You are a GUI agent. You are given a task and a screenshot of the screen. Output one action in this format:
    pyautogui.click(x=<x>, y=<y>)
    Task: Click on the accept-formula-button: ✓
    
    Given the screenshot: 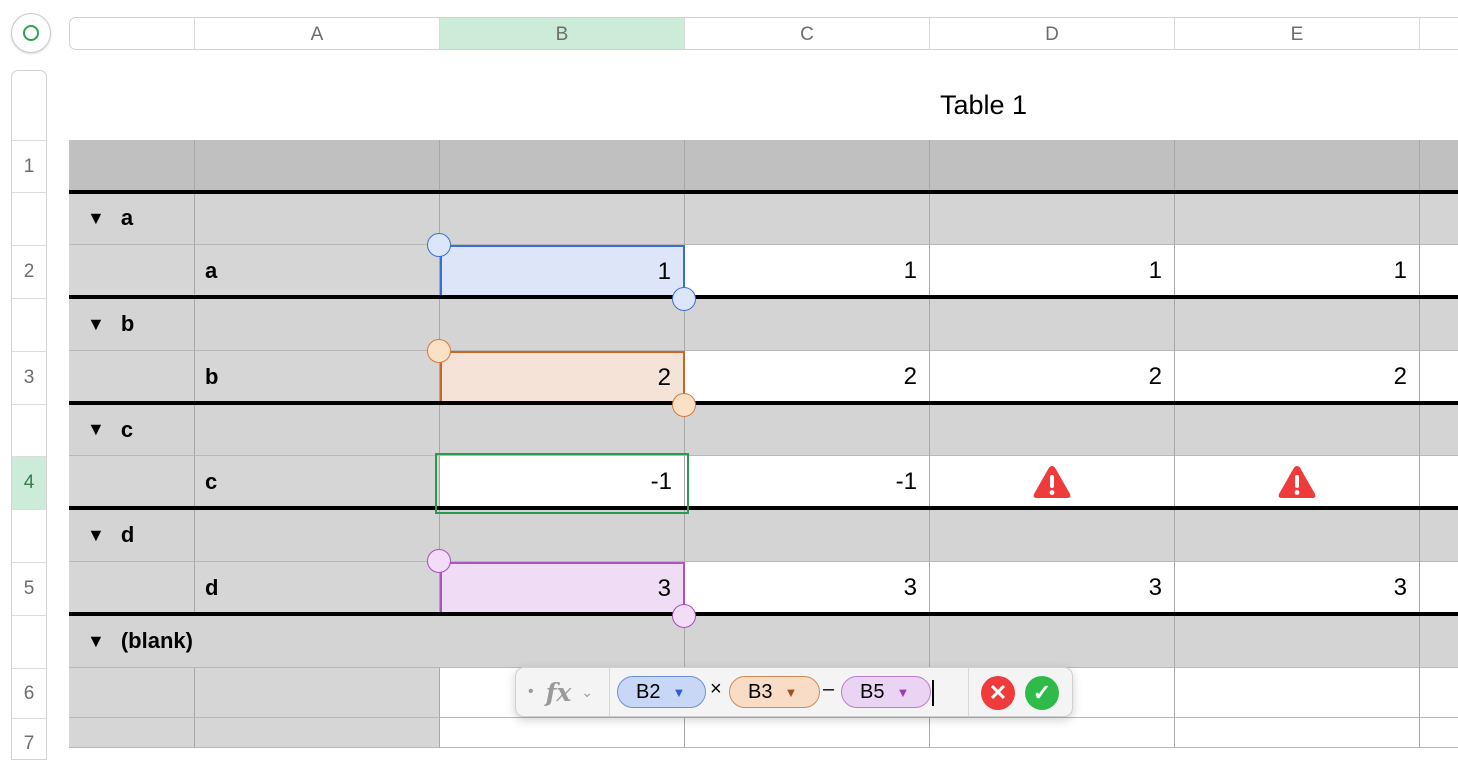 What is the action you would take?
    pyautogui.click(x=1042, y=693)
    